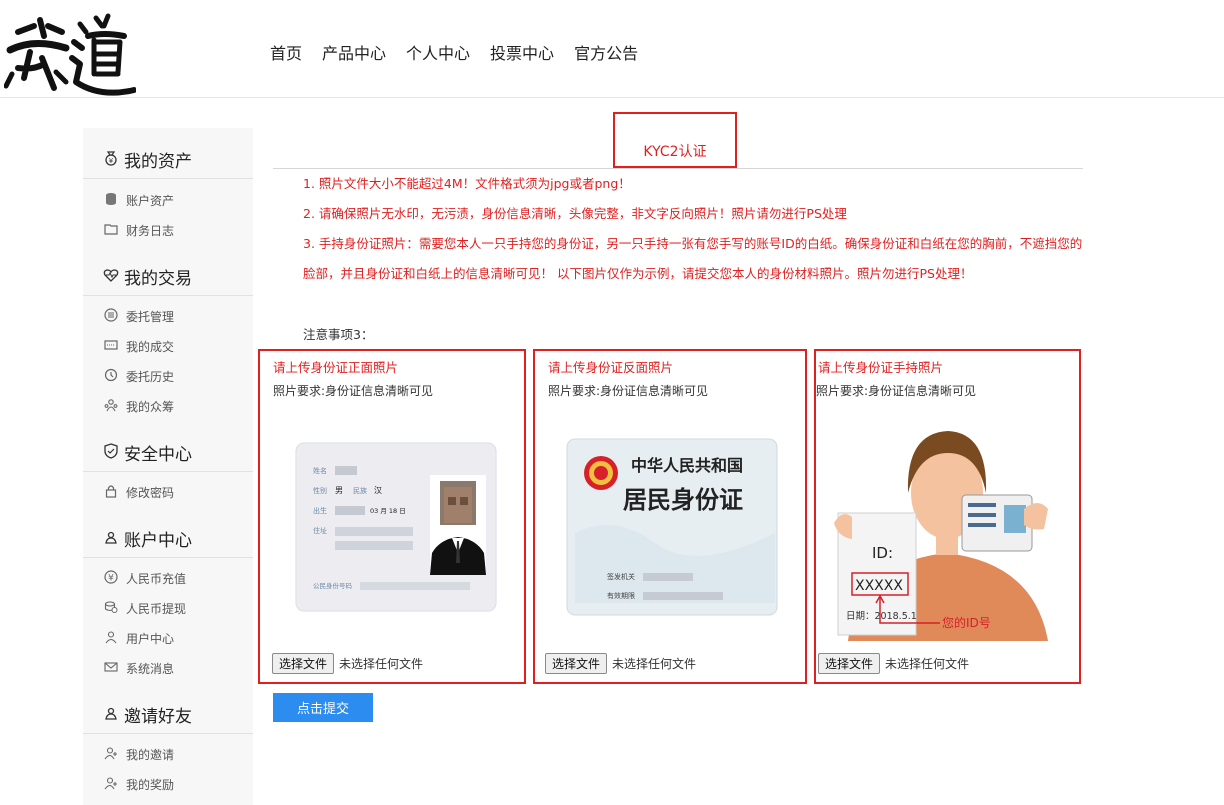  Describe the element at coordinates (150, 407) in the screenshot. I see `sidebar-item-label: 我的众筹` at that location.